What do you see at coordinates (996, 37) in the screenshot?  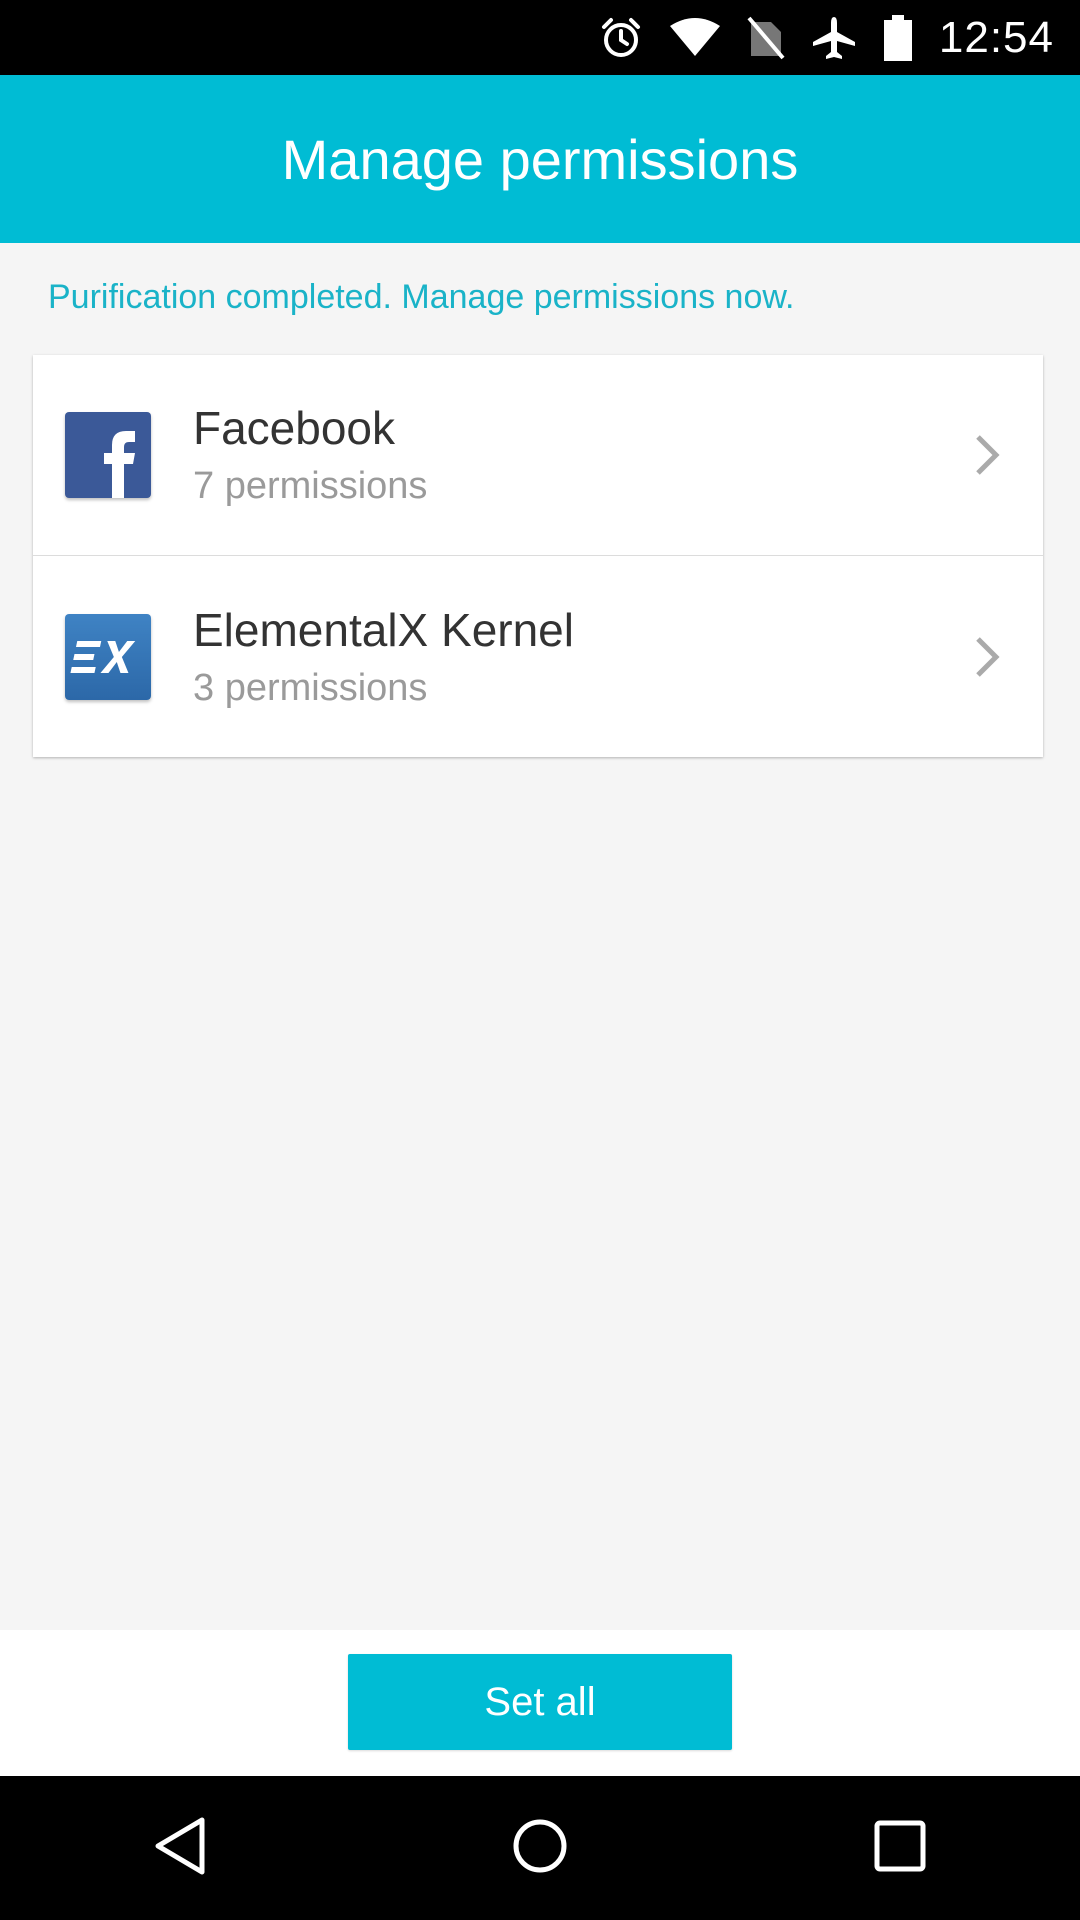 I see `clock: 12:54` at bounding box center [996, 37].